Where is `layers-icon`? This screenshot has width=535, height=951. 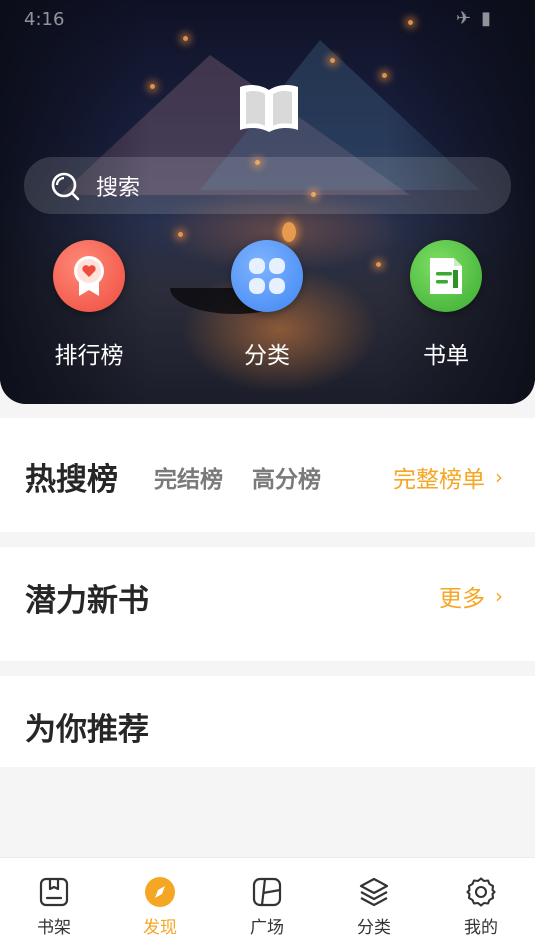 layers-icon is located at coordinates (374, 892).